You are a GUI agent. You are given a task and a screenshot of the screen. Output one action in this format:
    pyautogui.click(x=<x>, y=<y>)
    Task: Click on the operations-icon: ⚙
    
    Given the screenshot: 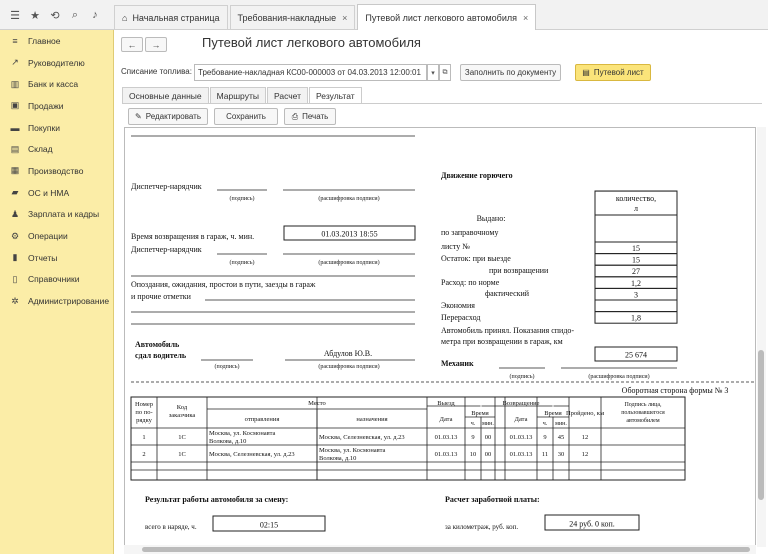 What is the action you would take?
    pyautogui.click(x=15, y=235)
    